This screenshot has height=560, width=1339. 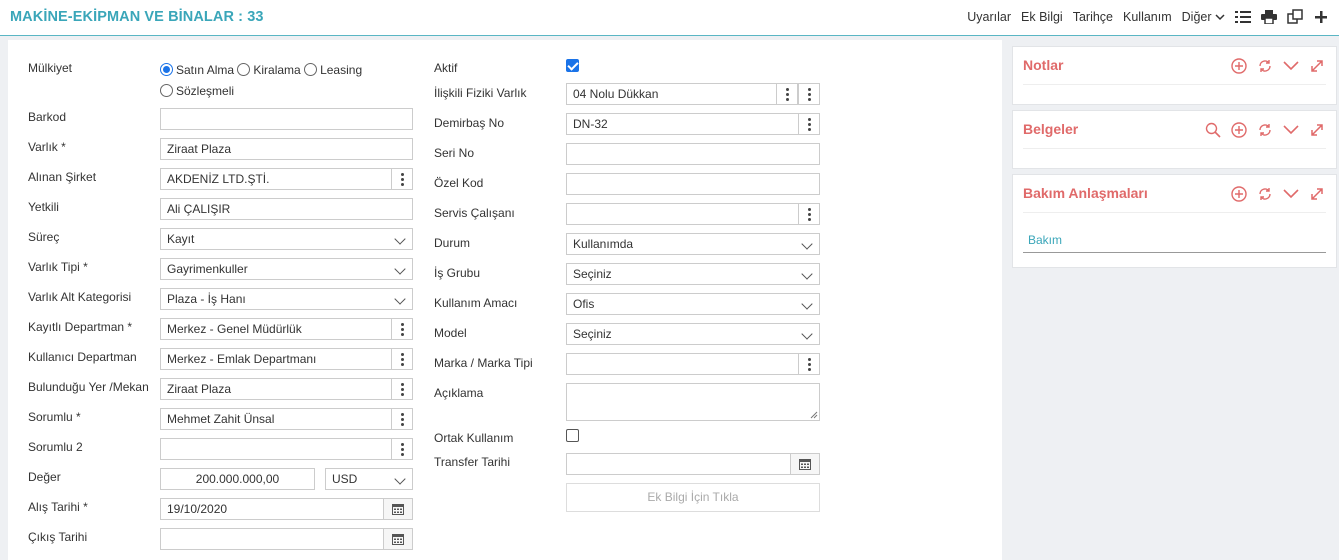 What do you see at coordinates (590, 124) in the screenshot?
I see `demirbas-value: DN-32` at bounding box center [590, 124].